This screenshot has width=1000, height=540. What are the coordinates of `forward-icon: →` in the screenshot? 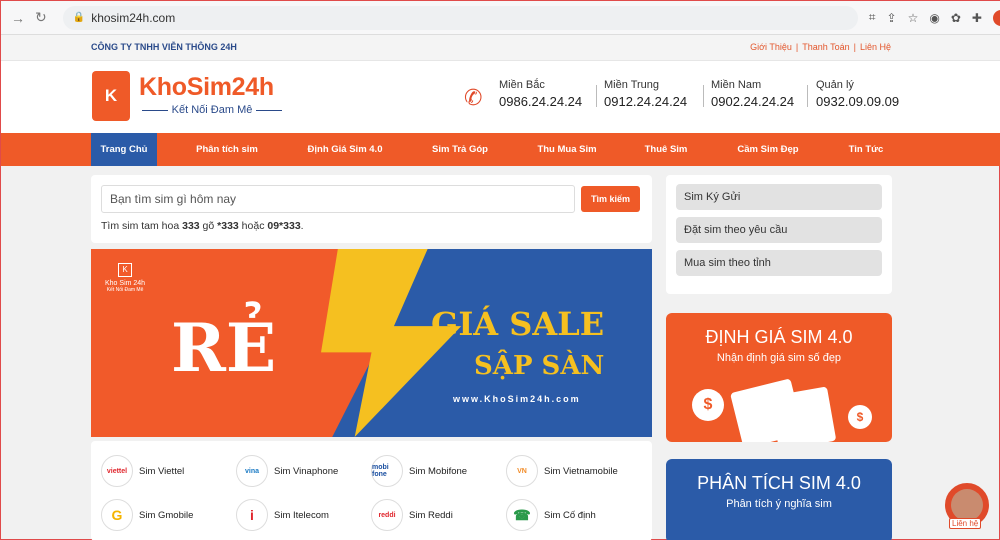 It's located at (18, 18).